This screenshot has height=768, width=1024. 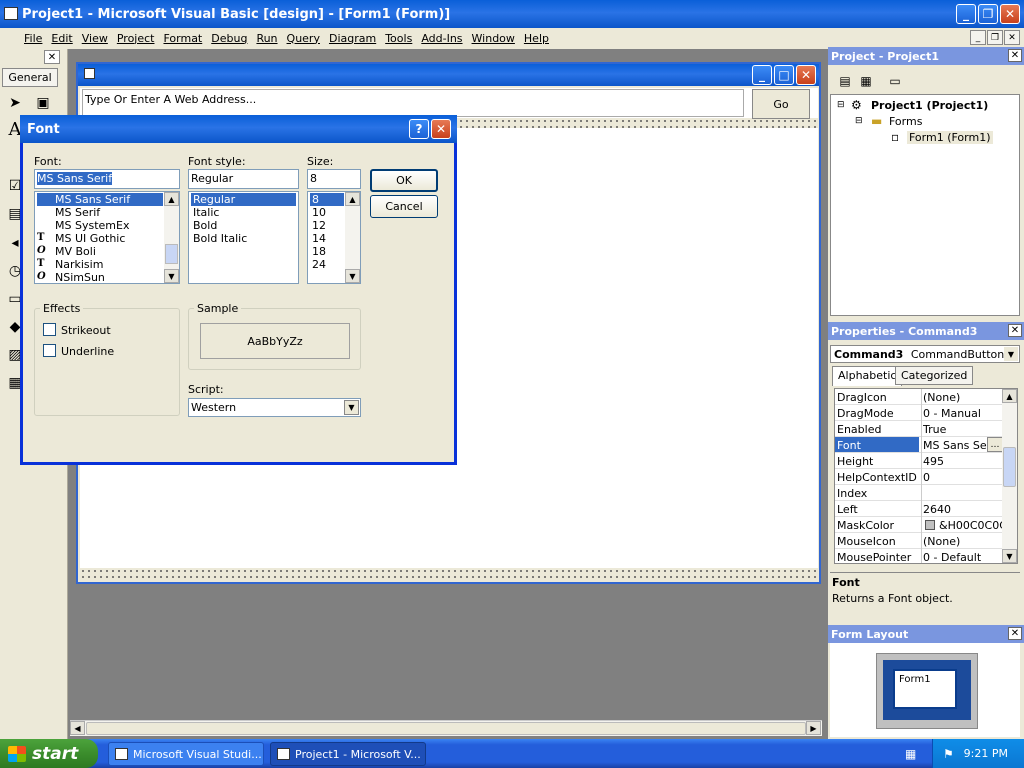 What do you see at coordinates (806, 75) in the screenshot?
I see `form-close-button: ✕` at bounding box center [806, 75].